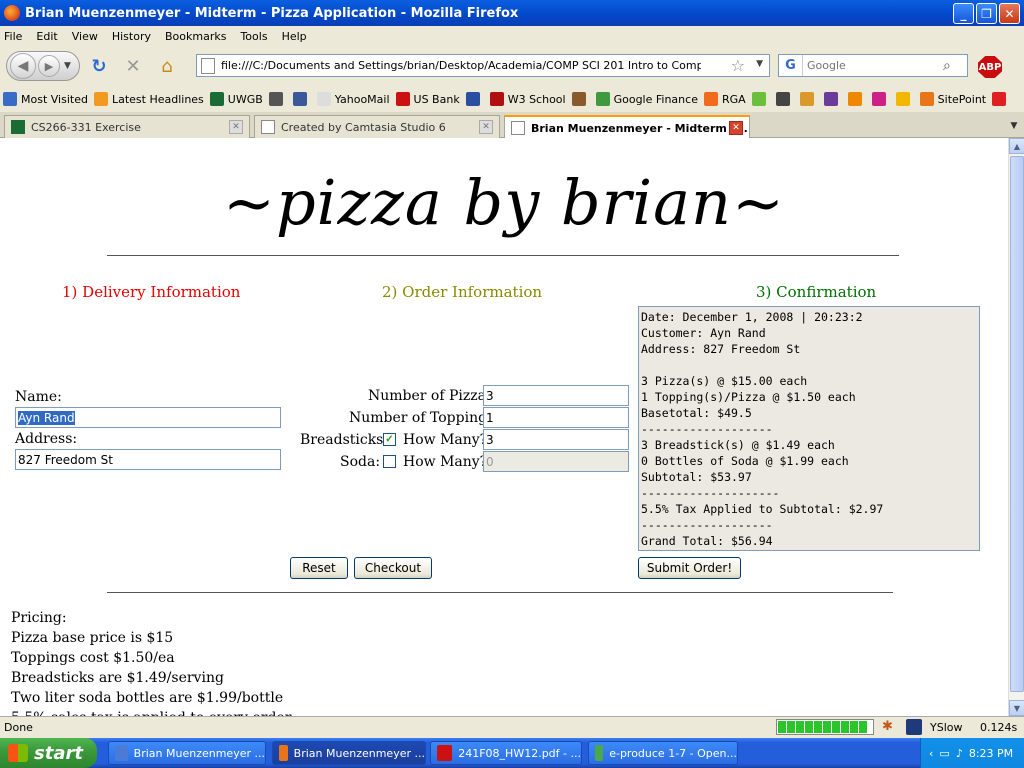 The height and width of the screenshot is (768, 1024). What do you see at coordinates (45, 99) in the screenshot?
I see `bookmark-item: Most Visited` at bounding box center [45, 99].